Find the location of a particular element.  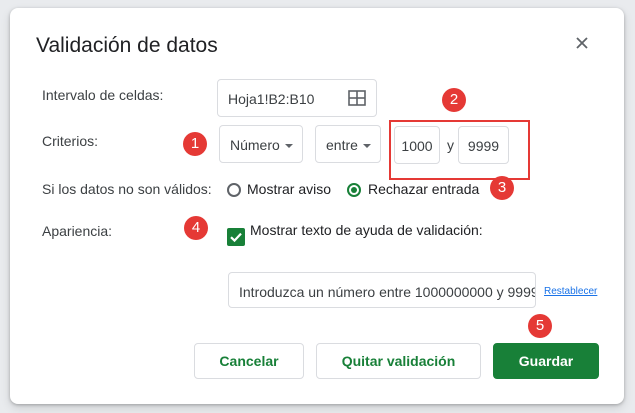

min-value-input: 1000 is located at coordinates (417, 145).